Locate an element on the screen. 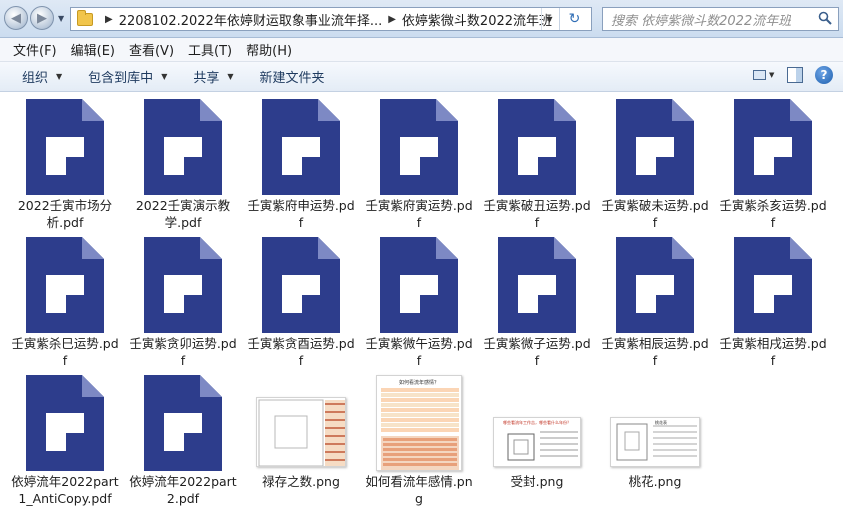 Image resolution: width=843 pixels, height=525 pixels. menu-edit: 编辑(E) is located at coordinates (93, 49).